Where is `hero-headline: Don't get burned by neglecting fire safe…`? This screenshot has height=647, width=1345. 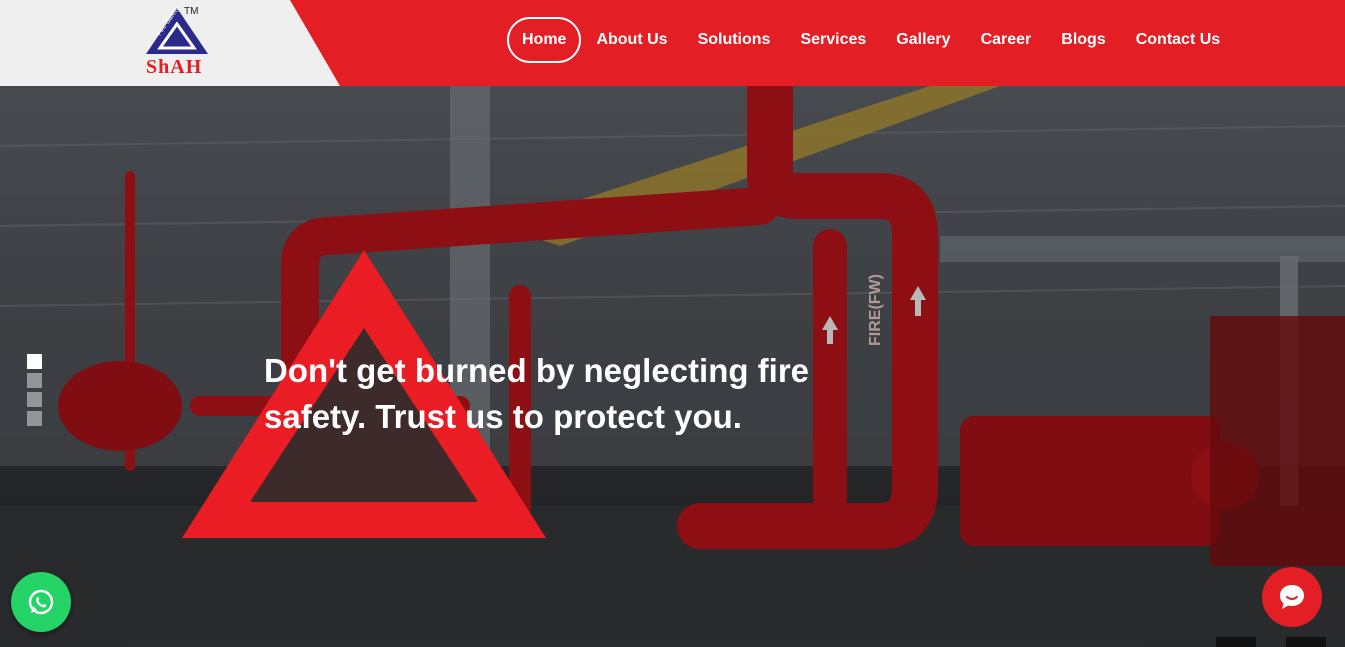
hero-headline: Don't get burned by neglecting fire safe… is located at coordinates (537, 393).